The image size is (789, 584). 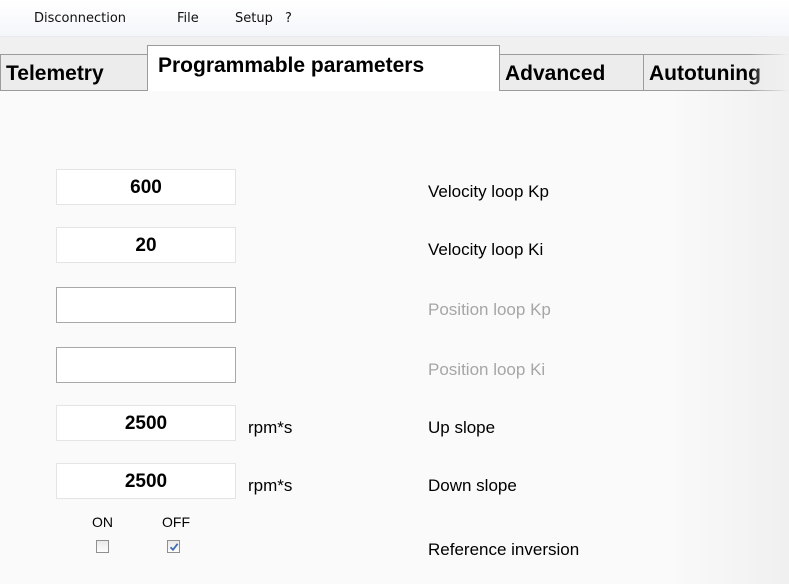 What do you see at coordinates (102, 546) in the screenshot?
I see `reference-inversion-on-checkbox` at bounding box center [102, 546].